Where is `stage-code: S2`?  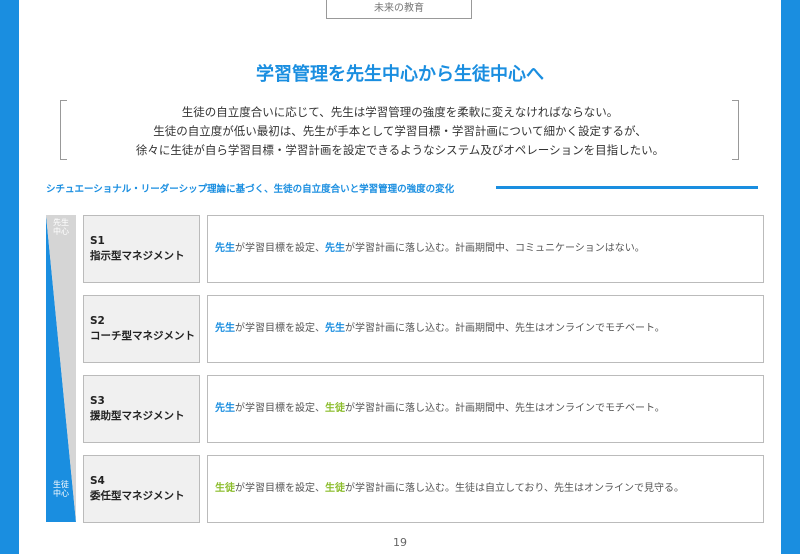 stage-code: S2 is located at coordinates (97, 321).